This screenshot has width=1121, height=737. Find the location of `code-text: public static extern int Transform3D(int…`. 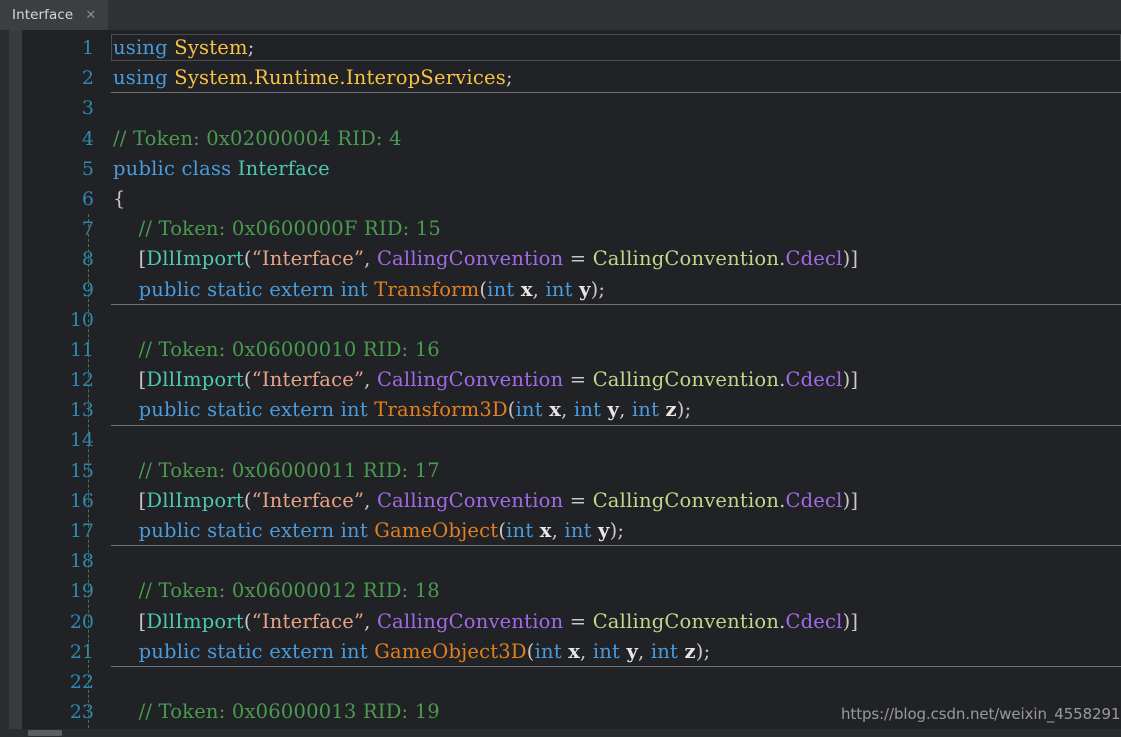

code-text: public static extern int Transform3D(int… is located at coordinates (402, 410).